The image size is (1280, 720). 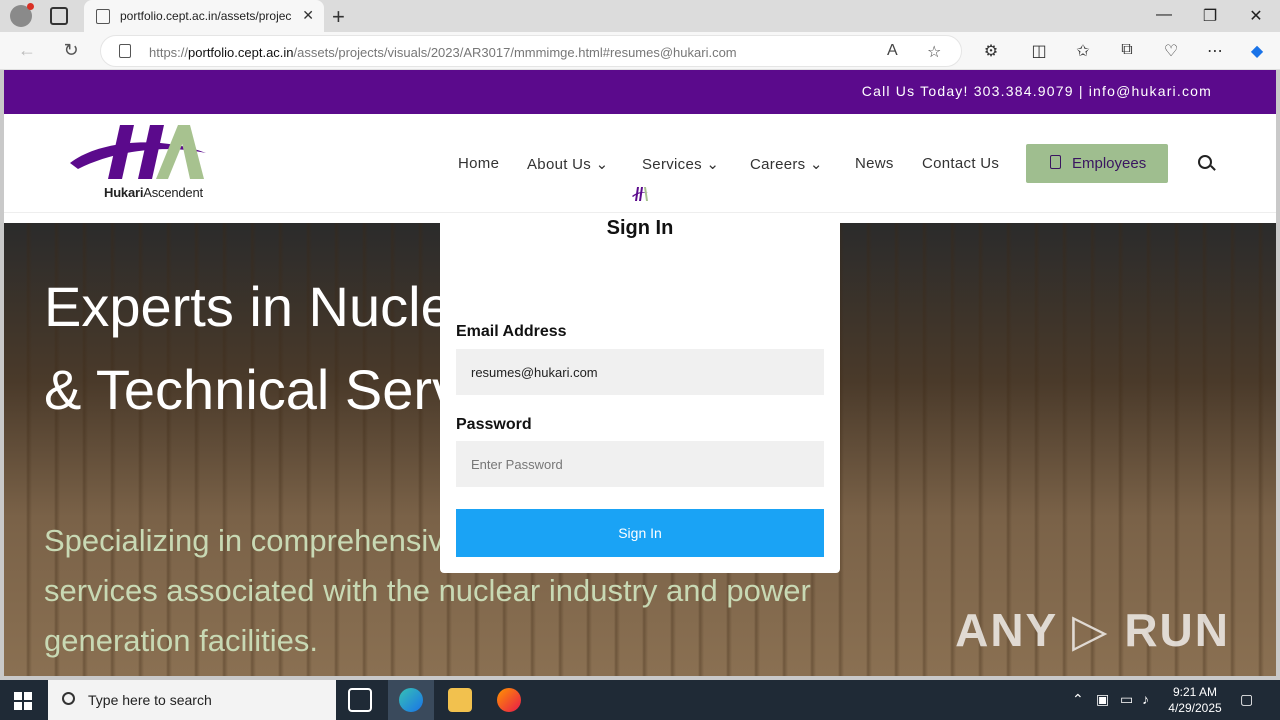 What do you see at coordinates (1164, 15) in the screenshot?
I see `minimize-window-icon: —` at bounding box center [1164, 15].